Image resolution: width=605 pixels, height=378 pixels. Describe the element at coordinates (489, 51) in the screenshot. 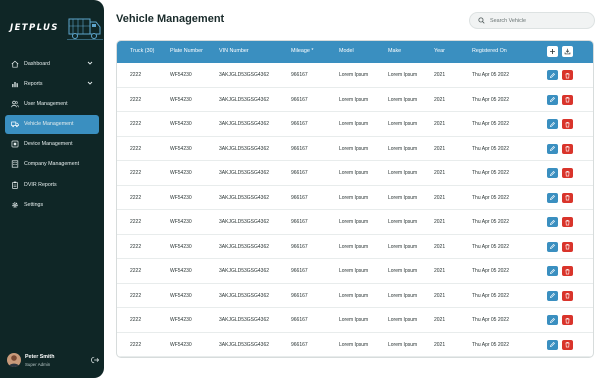

I see `column-header-registered-on: Registered On` at that location.